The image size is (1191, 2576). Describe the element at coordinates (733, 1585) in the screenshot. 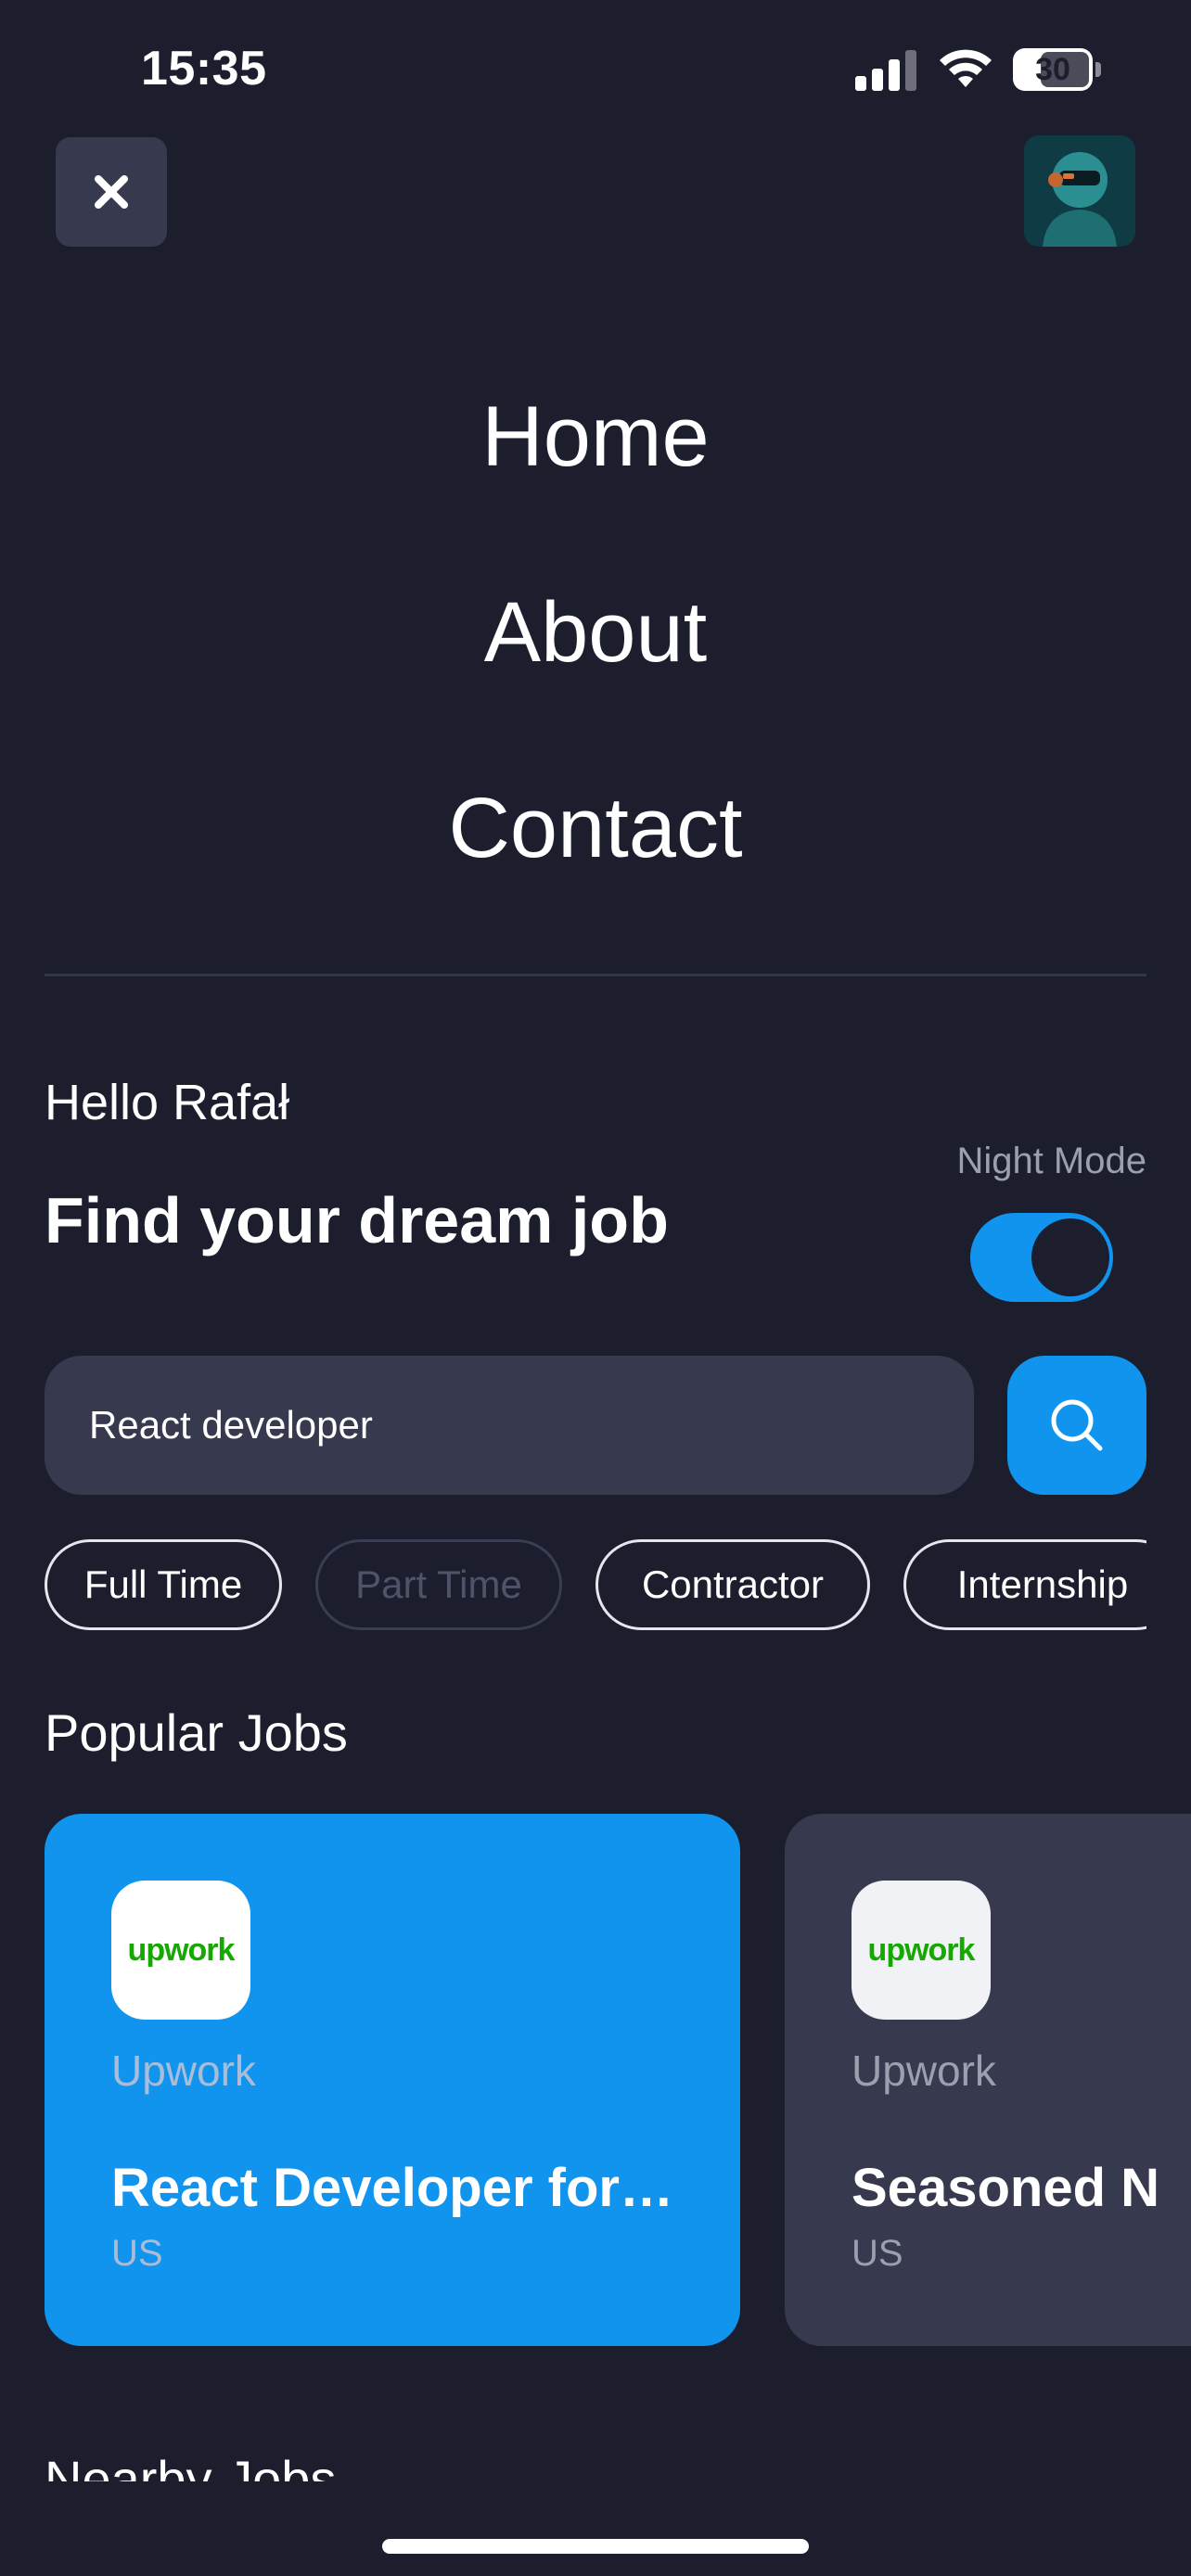

I see `chip-contractor: Contractor` at that location.